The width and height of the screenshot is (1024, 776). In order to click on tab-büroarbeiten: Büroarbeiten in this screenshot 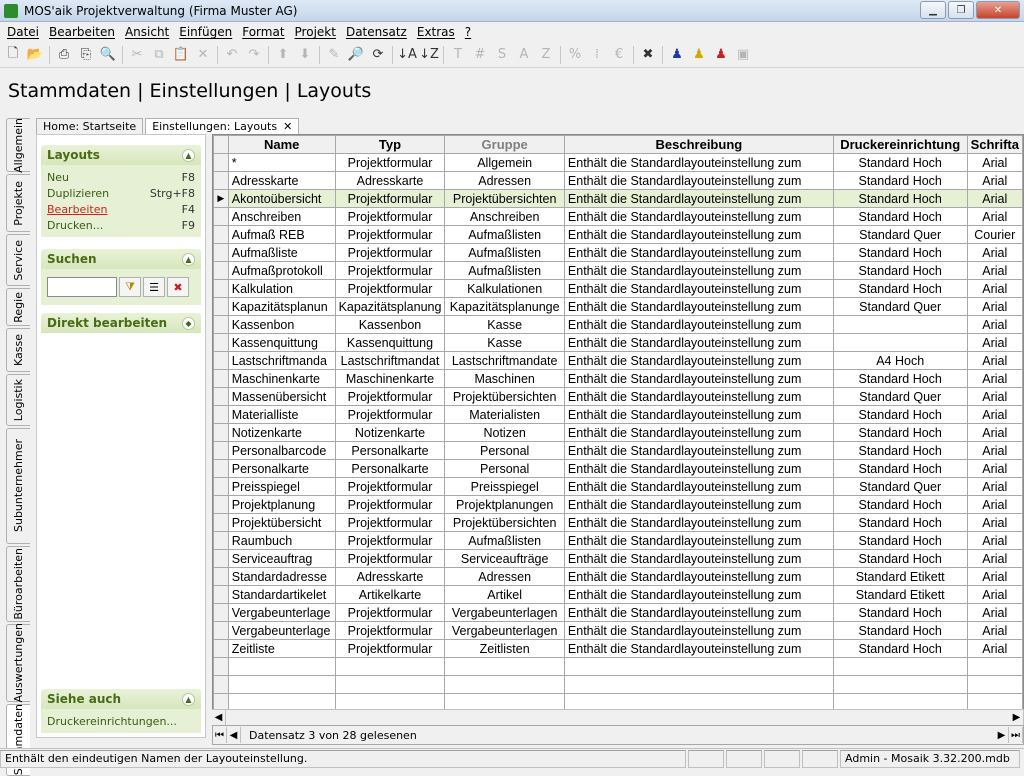, I will do `click(18, 584)`.